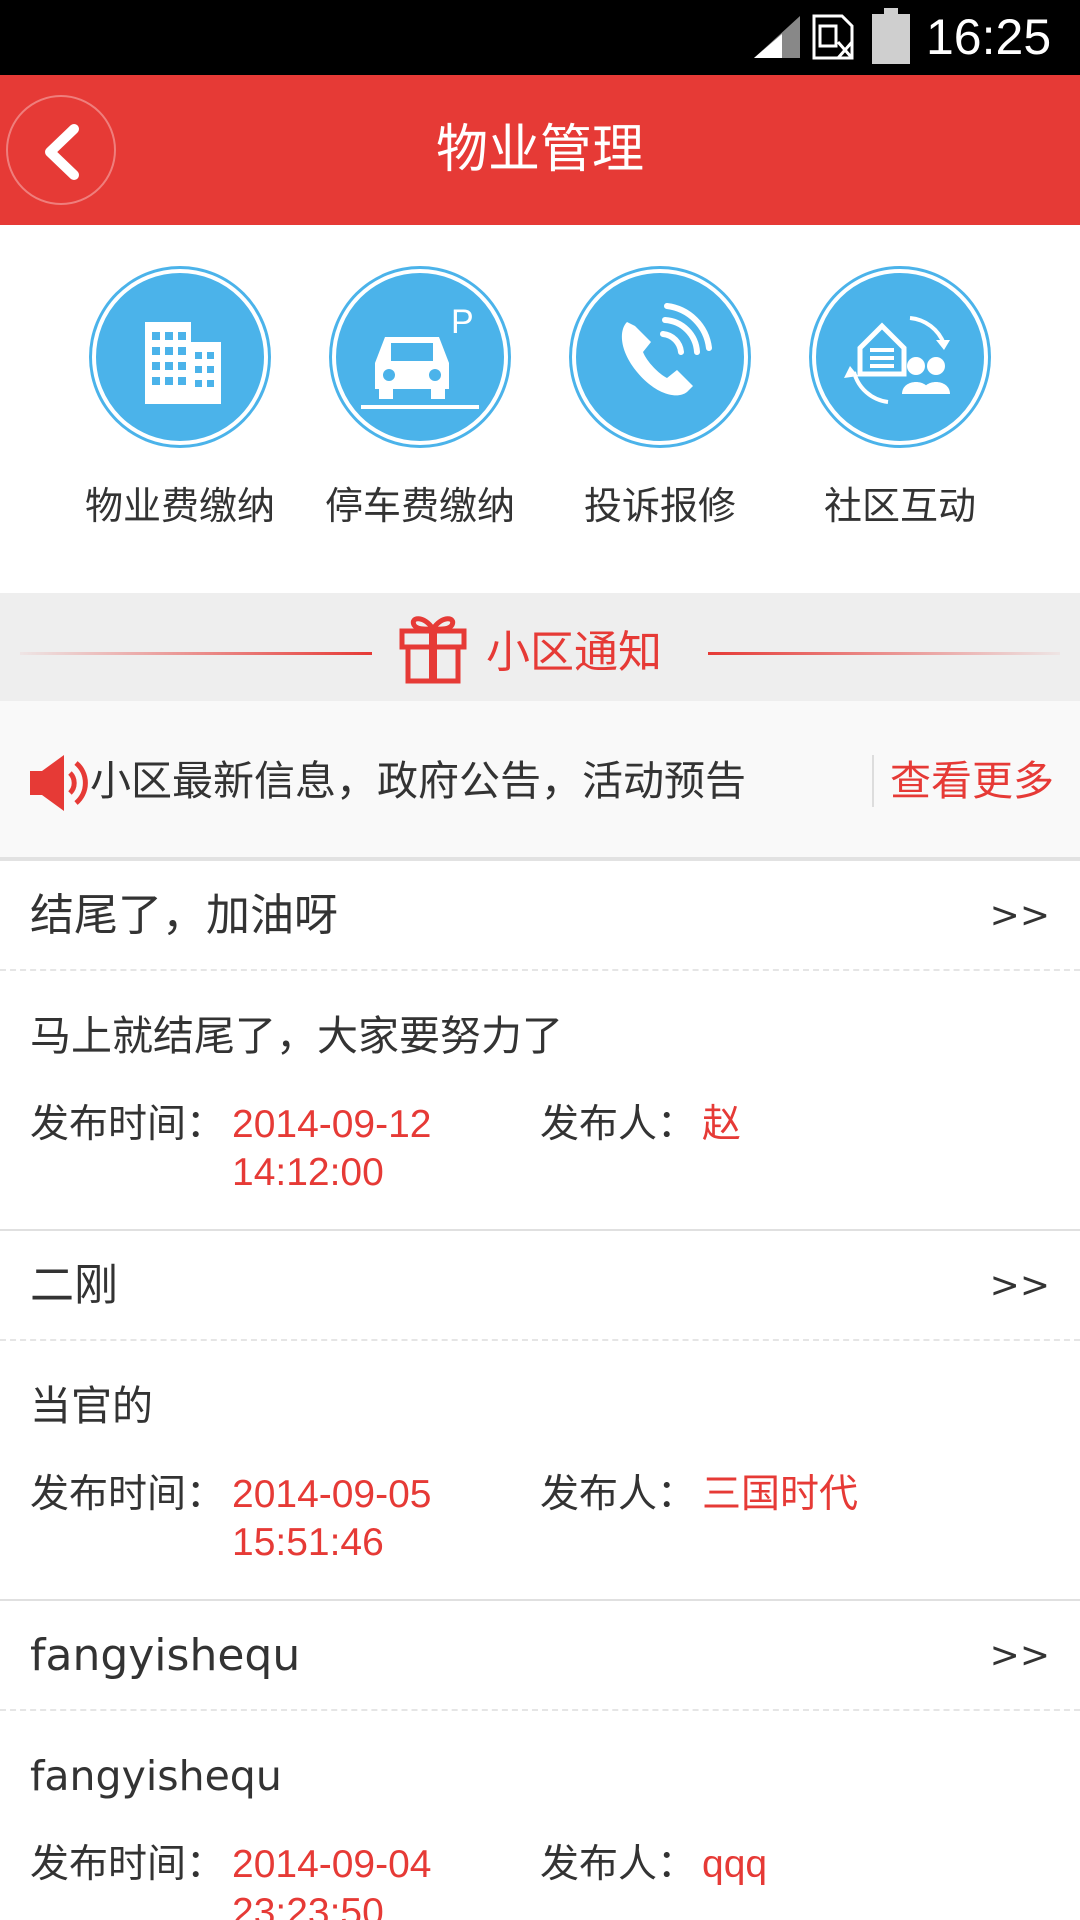 The width and height of the screenshot is (1080, 1920). What do you see at coordinates (540, 1656) in the screenshot?
I see `notice-title-row: fangyishequ >>` at bounding box center [540, 1656].